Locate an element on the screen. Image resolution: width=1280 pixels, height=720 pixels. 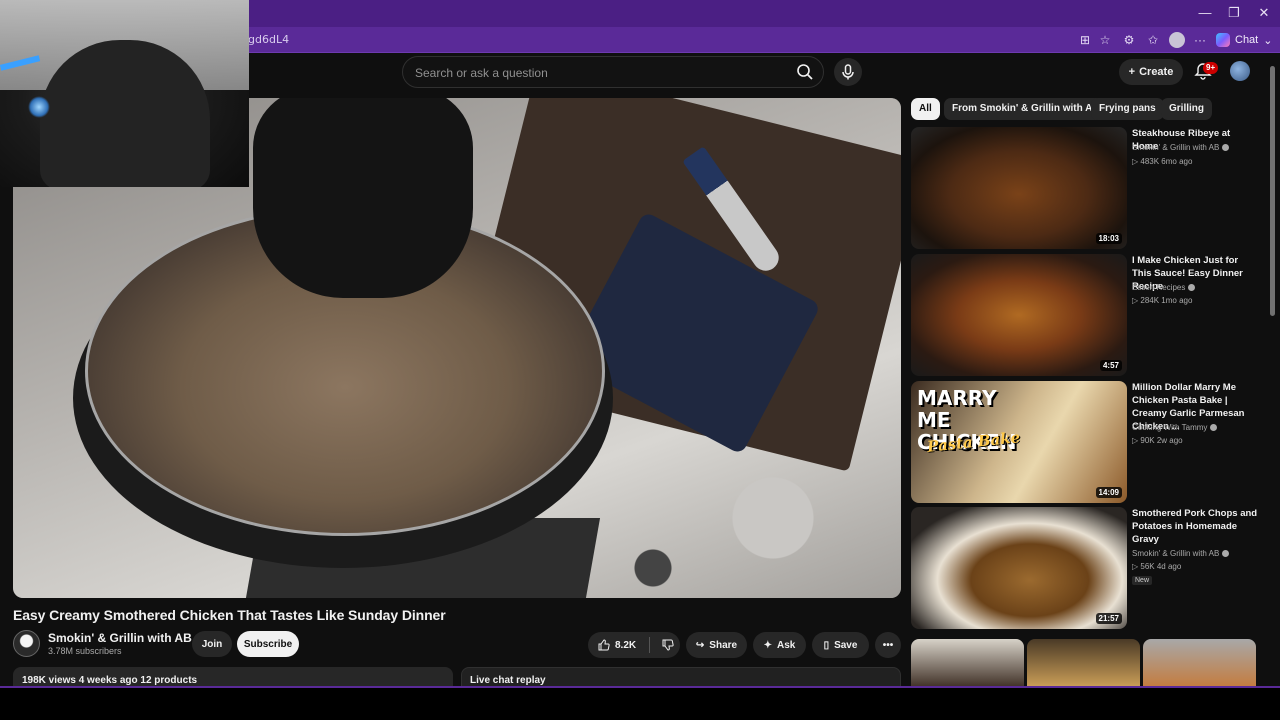
webcam-lamp is located at coordinates (39, 107).